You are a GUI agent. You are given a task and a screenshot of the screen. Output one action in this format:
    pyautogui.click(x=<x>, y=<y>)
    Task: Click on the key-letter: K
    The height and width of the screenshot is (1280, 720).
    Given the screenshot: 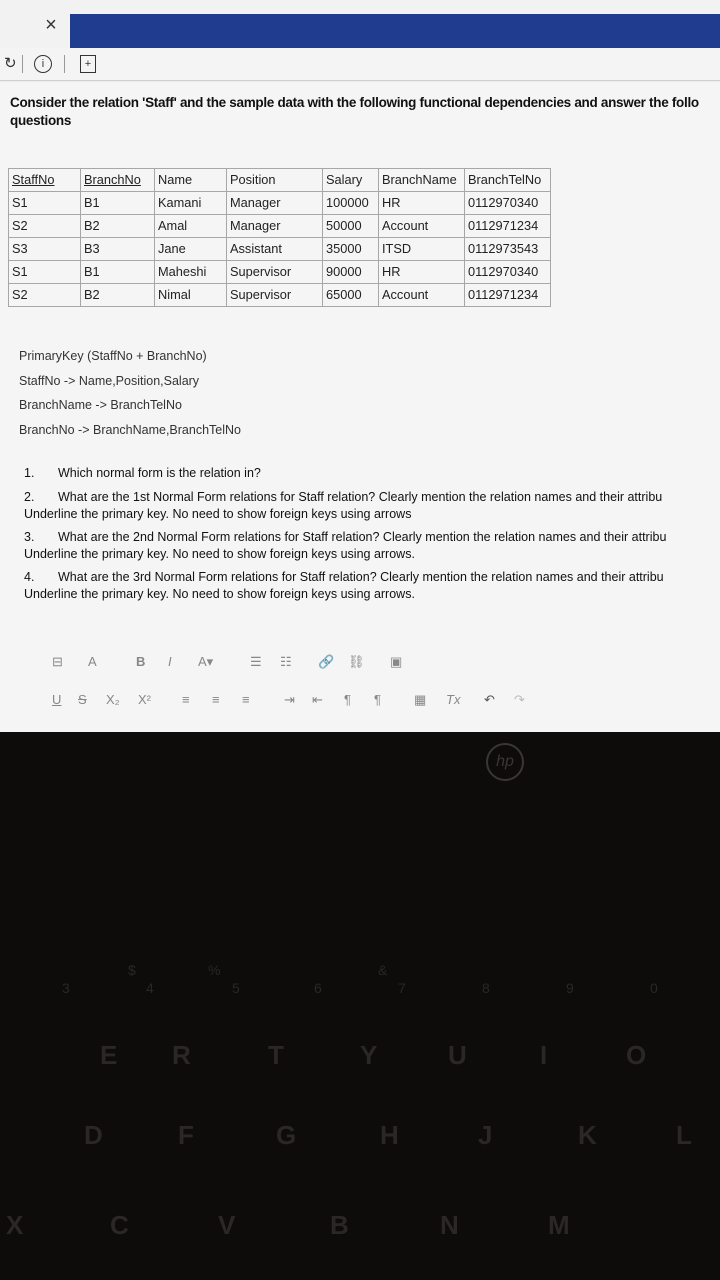 What is the action you would take?
    pyautogui.click(x=587, y=1135)
    